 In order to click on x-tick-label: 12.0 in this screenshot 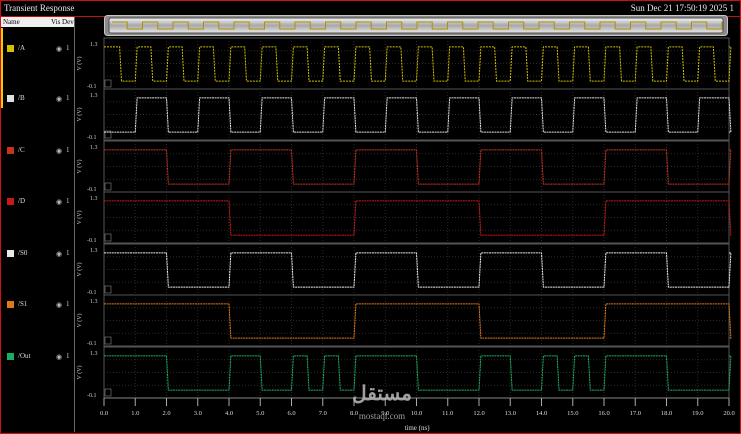, I will do `click(478, 413)`.